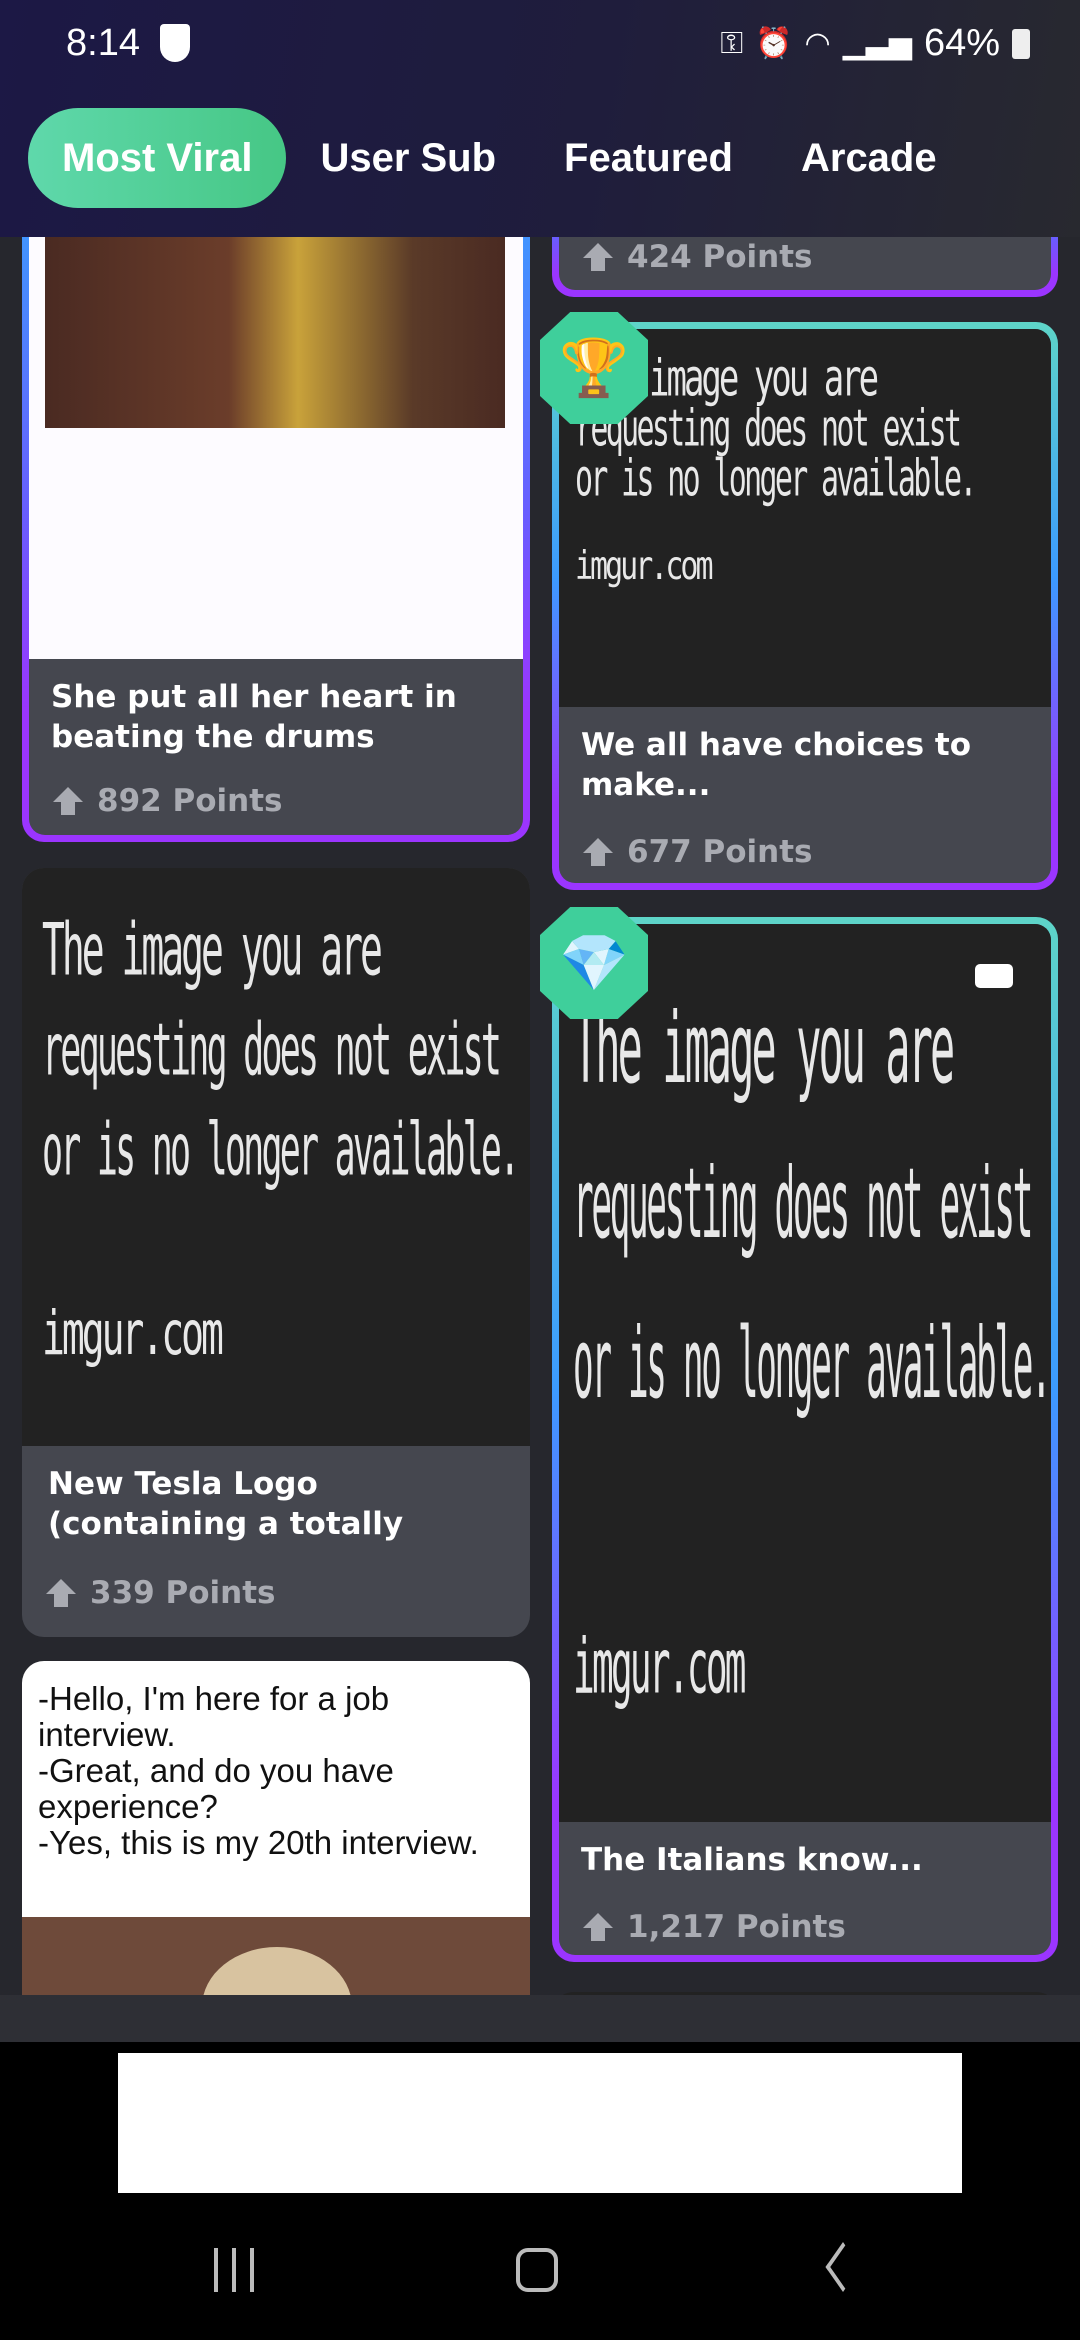 The image size is (1080, 2340). Describe the element at coordinates (774, 43) in the screenshot. I see `alarm-icon: ⏰` at that location.